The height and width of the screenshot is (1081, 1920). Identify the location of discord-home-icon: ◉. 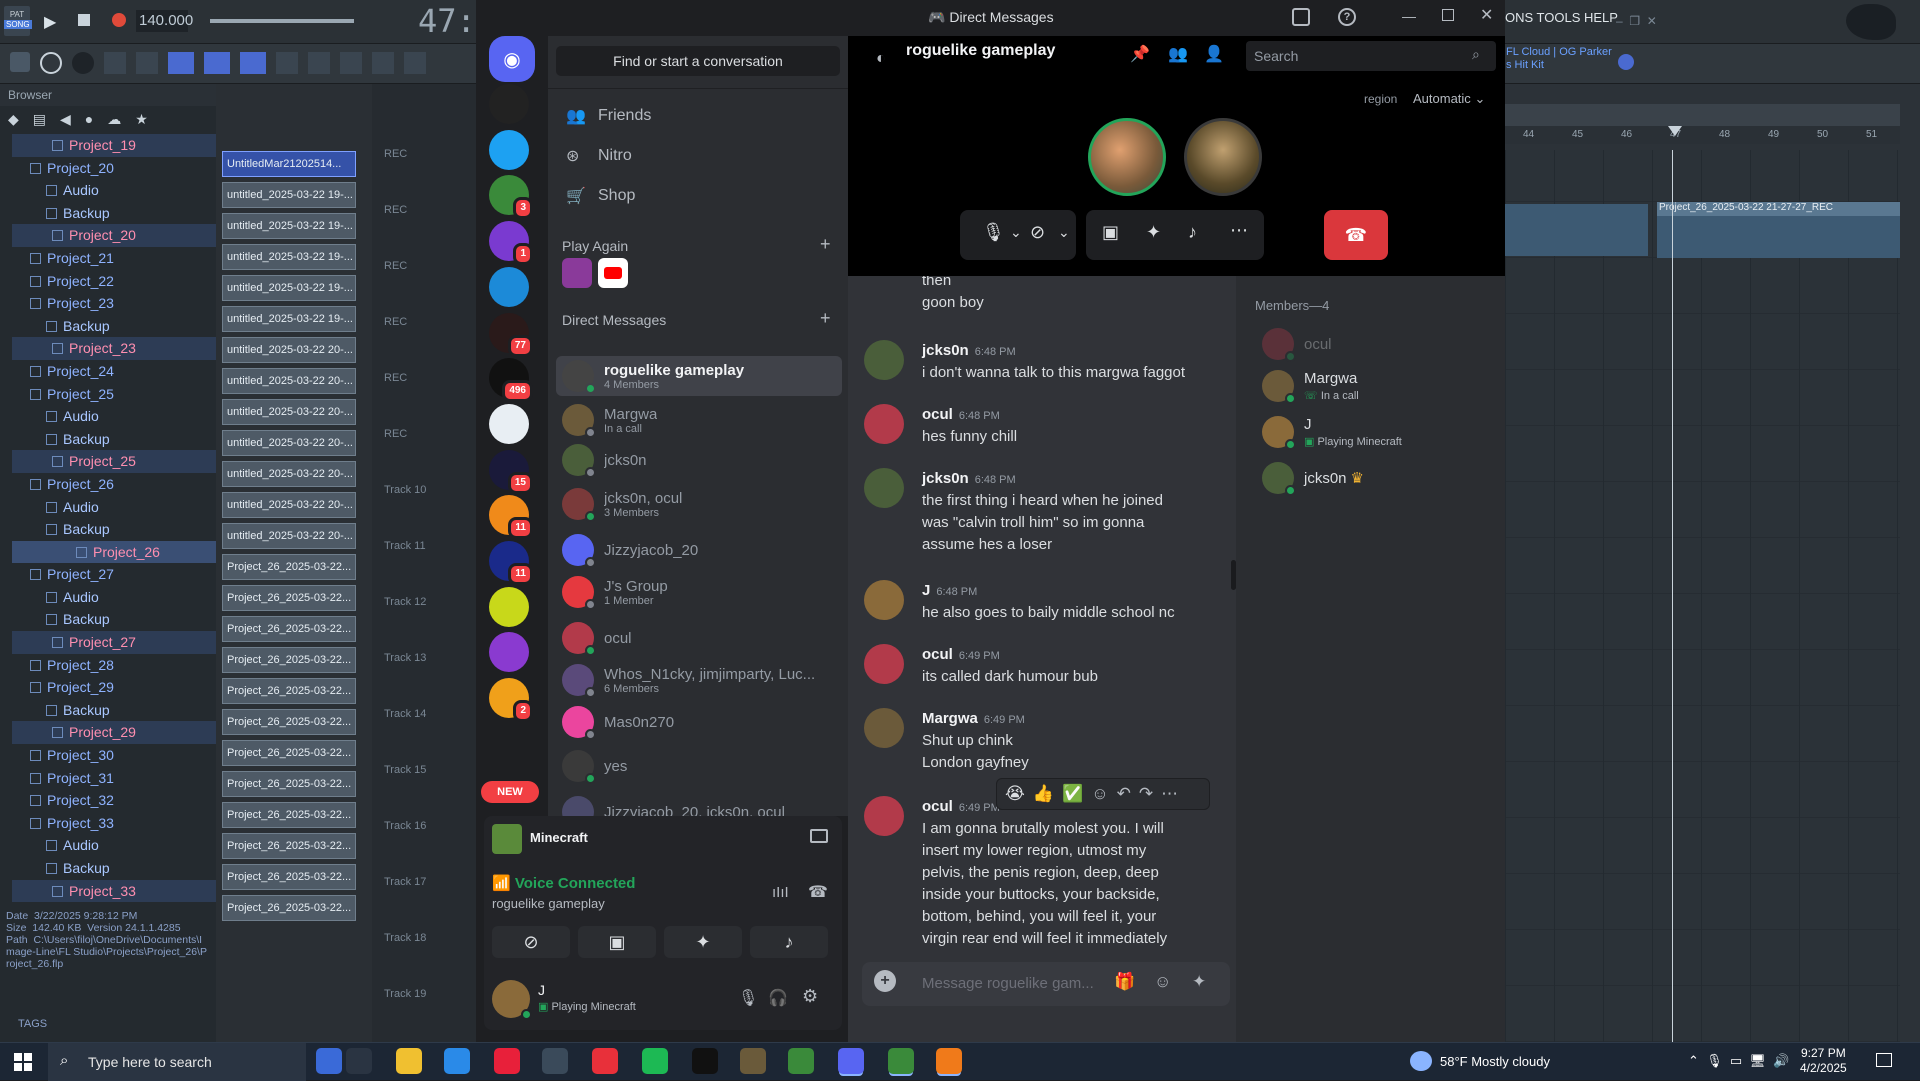
(512, 59).